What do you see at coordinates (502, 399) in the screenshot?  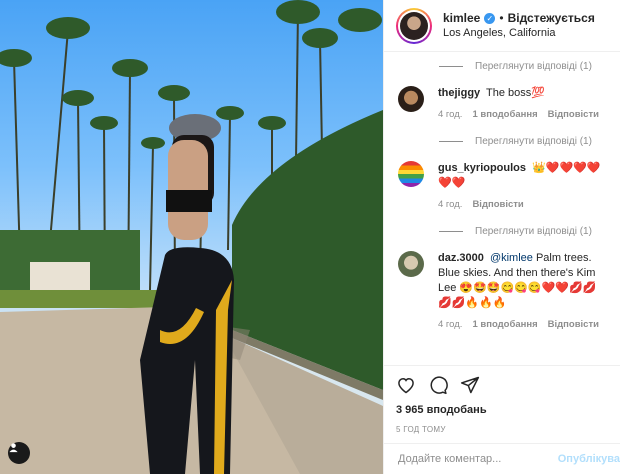 I see `post-actions: 3 965 вподобань 5 ГОД ТОМУ` at bounding box center [502, 399].